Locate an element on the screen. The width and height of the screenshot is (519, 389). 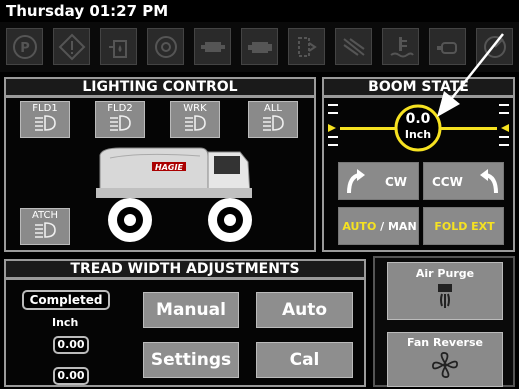
cw-label: CW is located at coordinates (396, 182).